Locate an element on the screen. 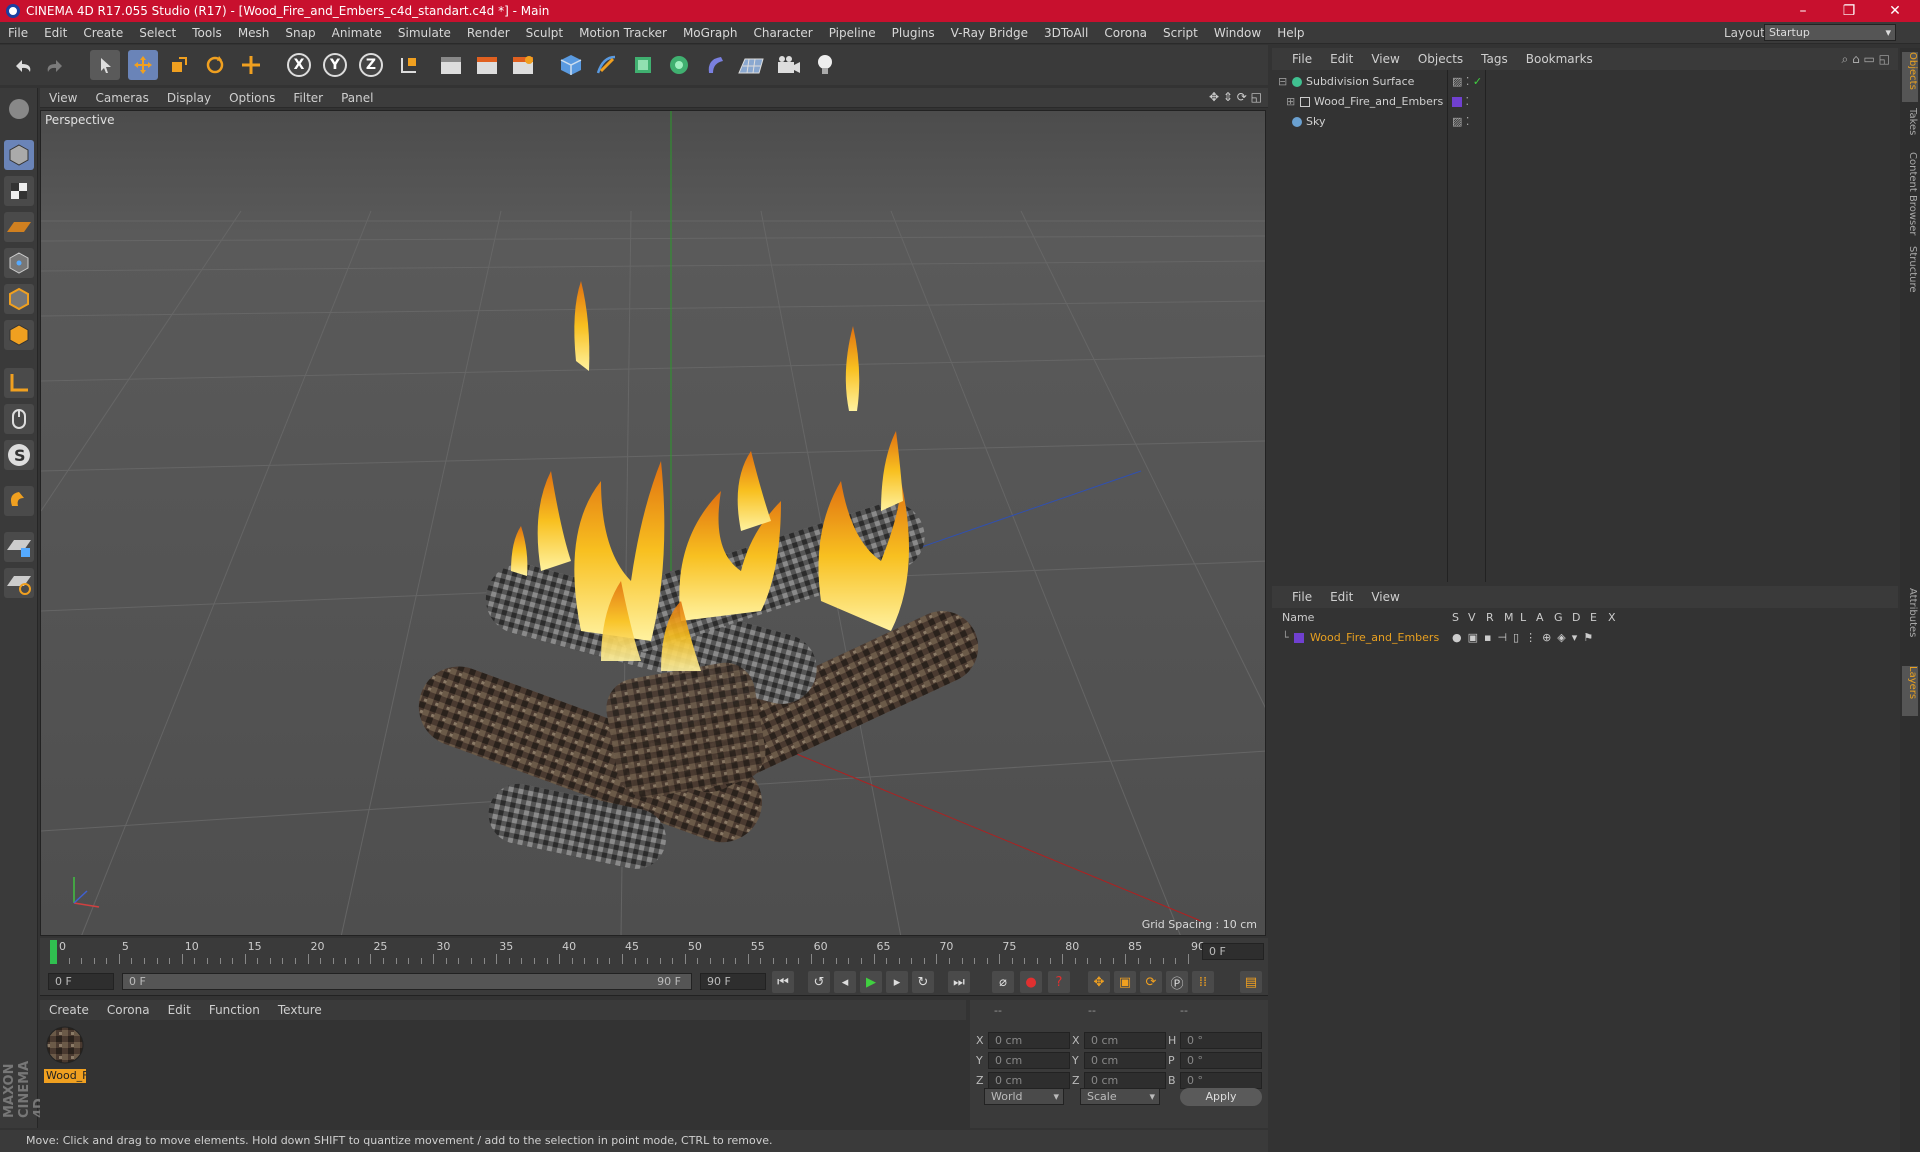 Image resolution: width=1920 pixels, height=1152 pixels. redo-button is located at coordinates (55, 65).